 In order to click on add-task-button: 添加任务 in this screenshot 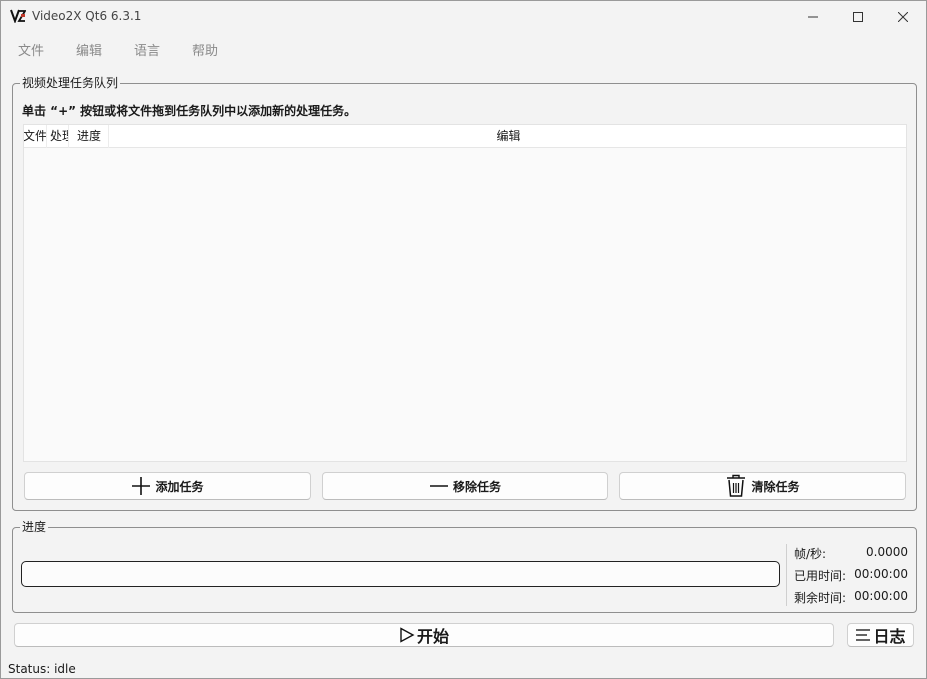, I will do `click(167, 486)`.